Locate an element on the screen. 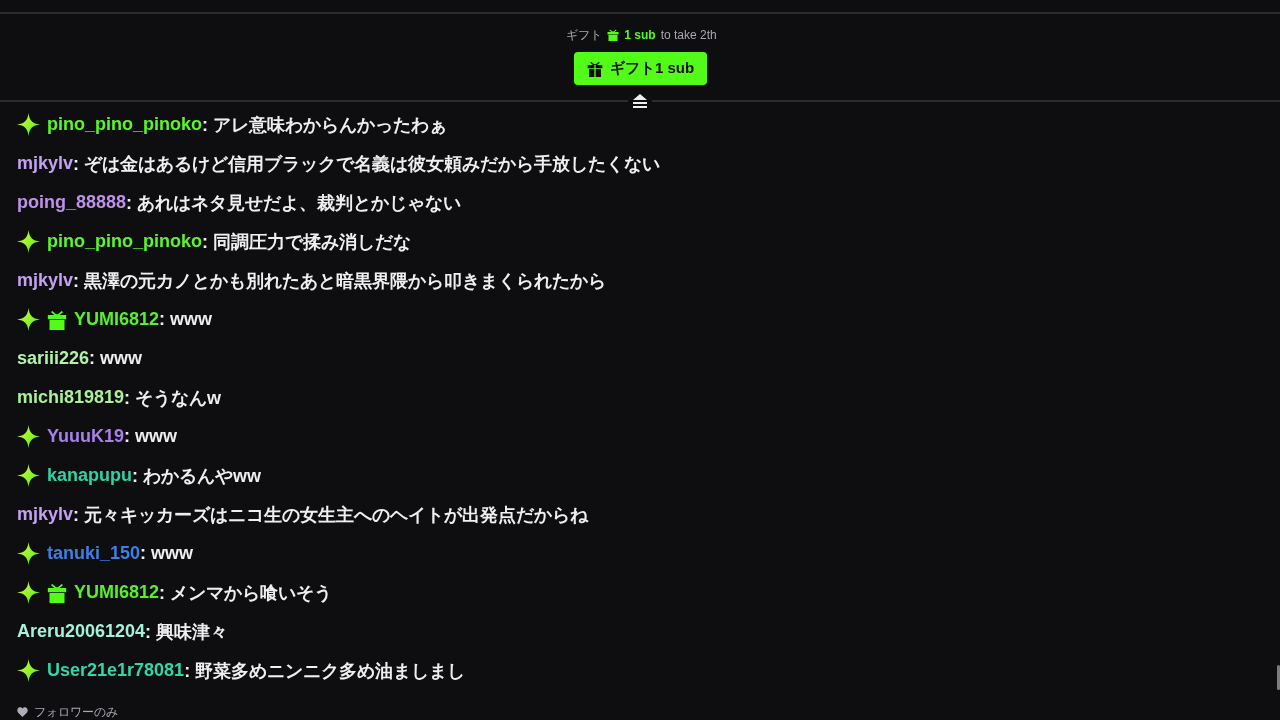  message-text: : ぞは金はあるけど信用ブラックで名義は彼女頼みだから手放したくない is located at coordinates (367, 164).